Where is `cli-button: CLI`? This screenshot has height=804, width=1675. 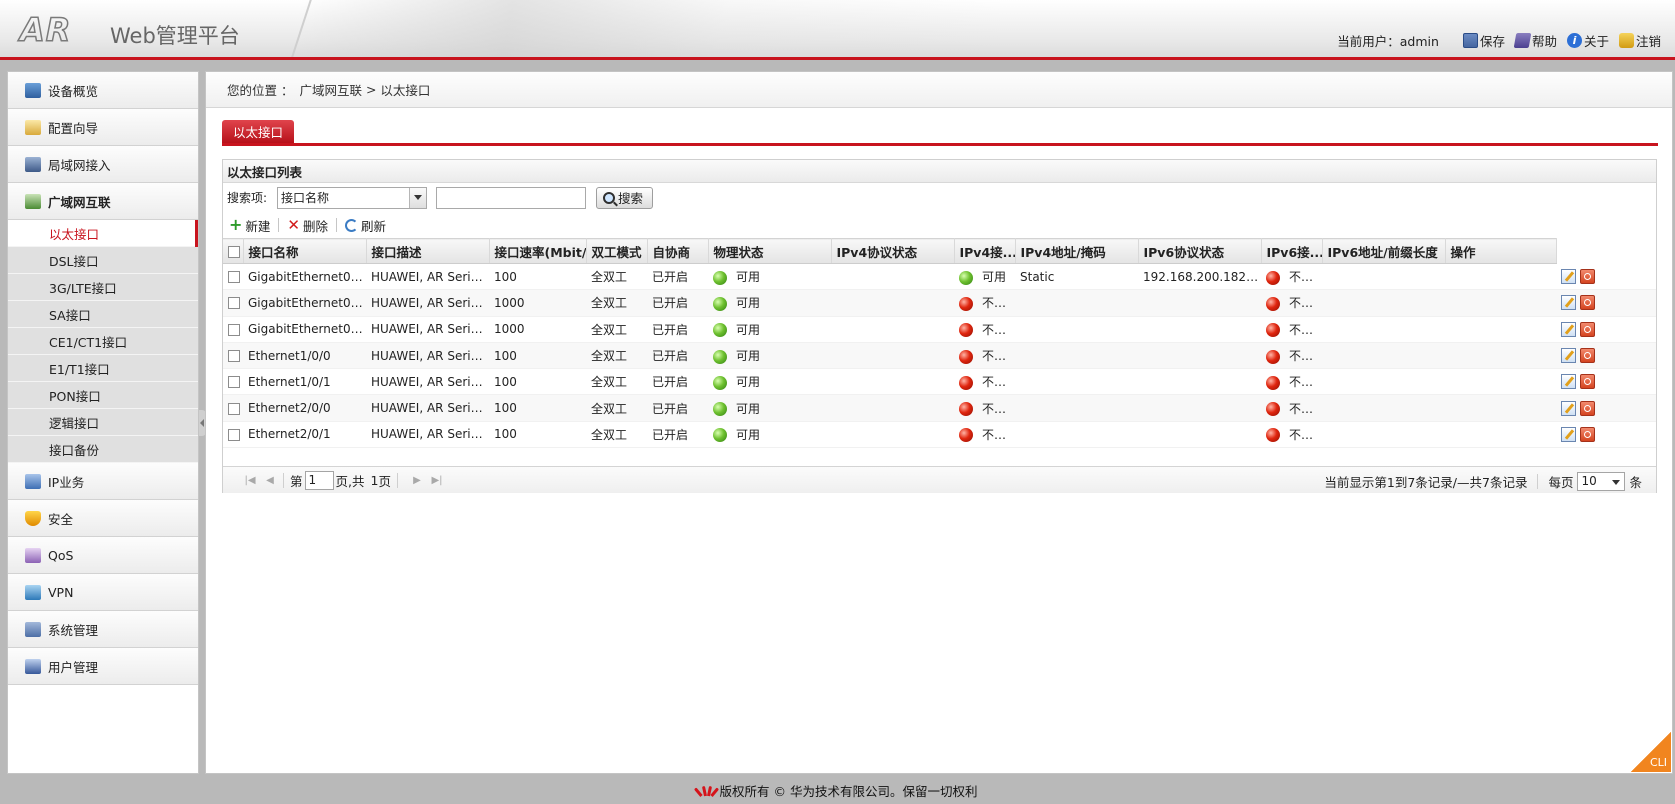
cli-button: CLI is located at coordinates (1651, 752).